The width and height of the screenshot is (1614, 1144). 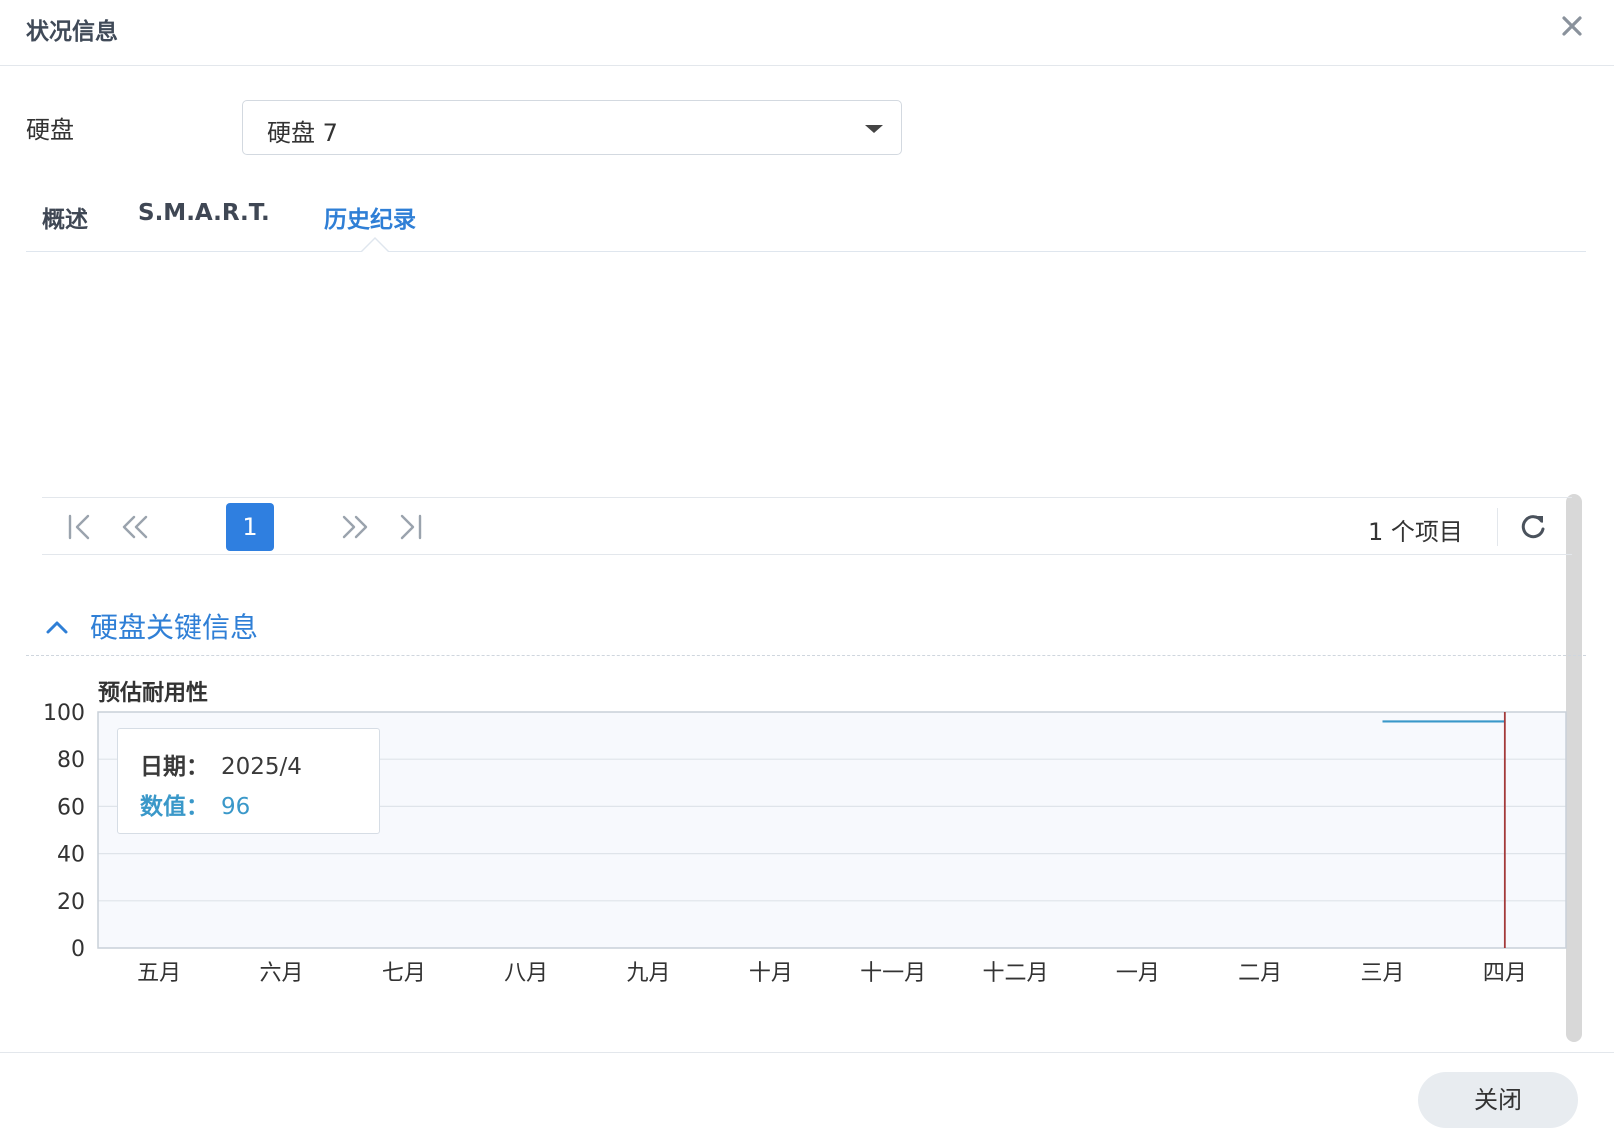 I want to click on chart-tooltip: 日期： 2025/4 数值： 96, so click(x=248, y=781).